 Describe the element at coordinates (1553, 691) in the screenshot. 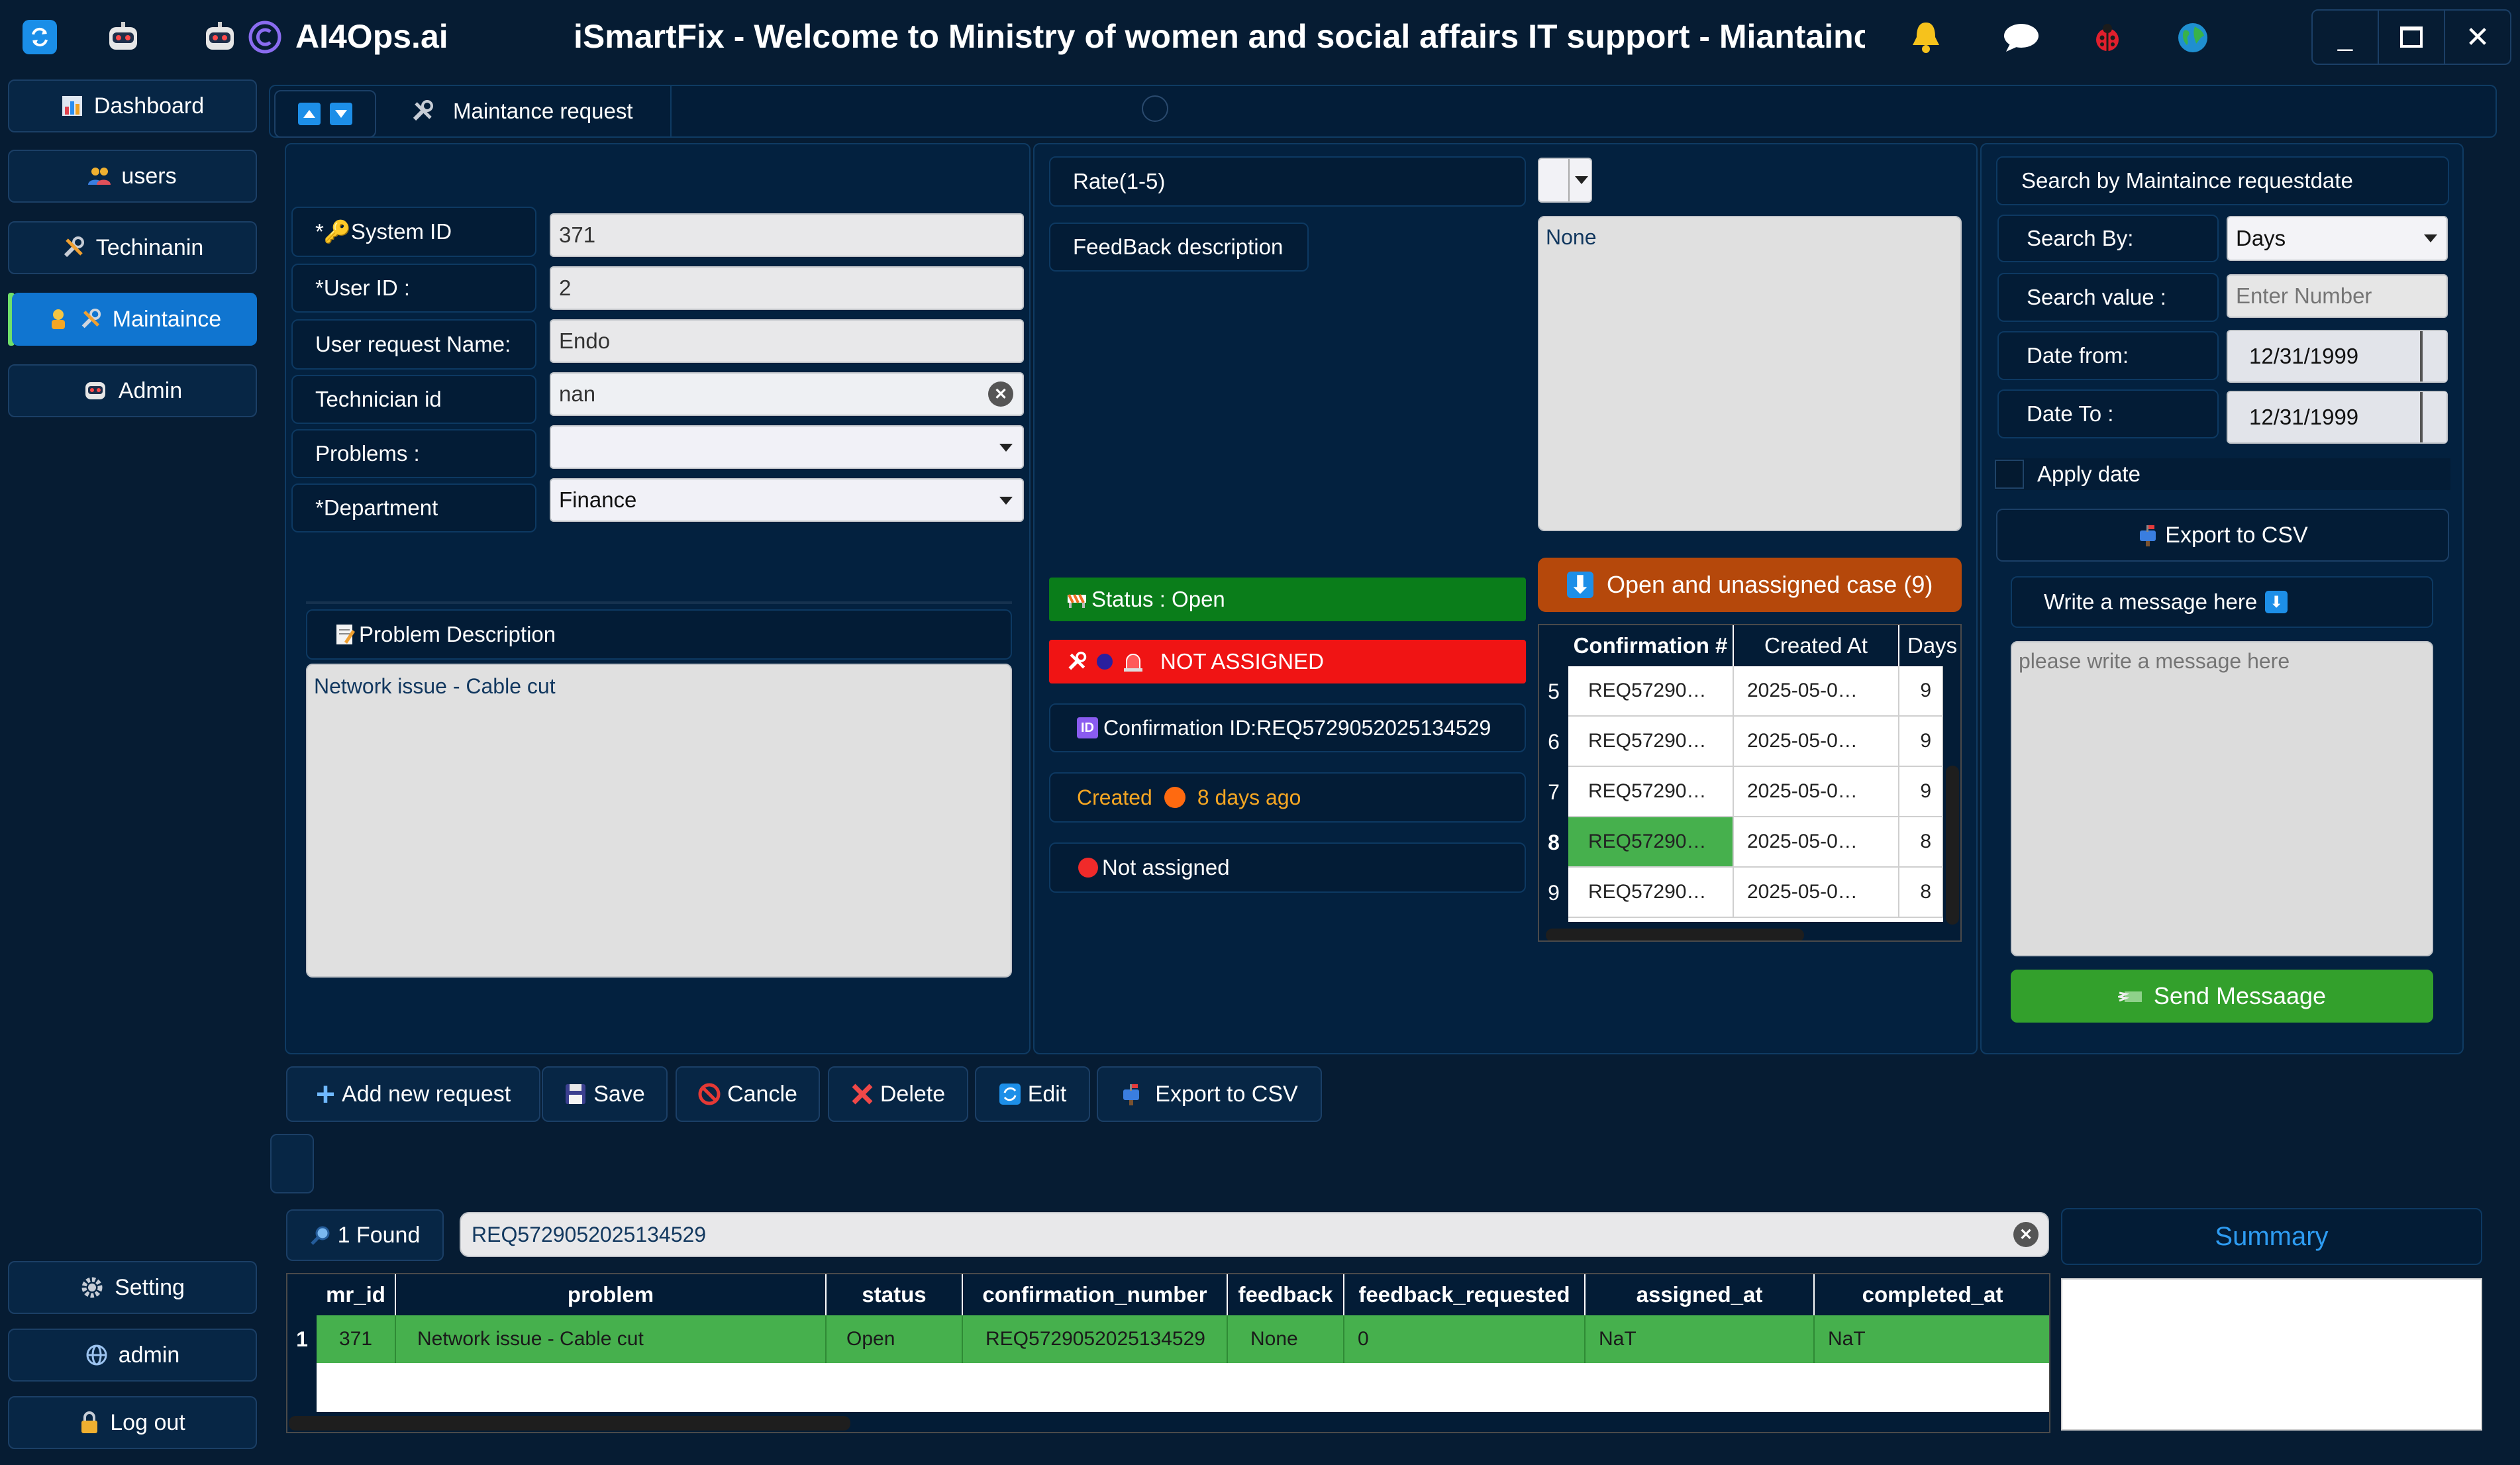

I see `row-index: 5` at that location.